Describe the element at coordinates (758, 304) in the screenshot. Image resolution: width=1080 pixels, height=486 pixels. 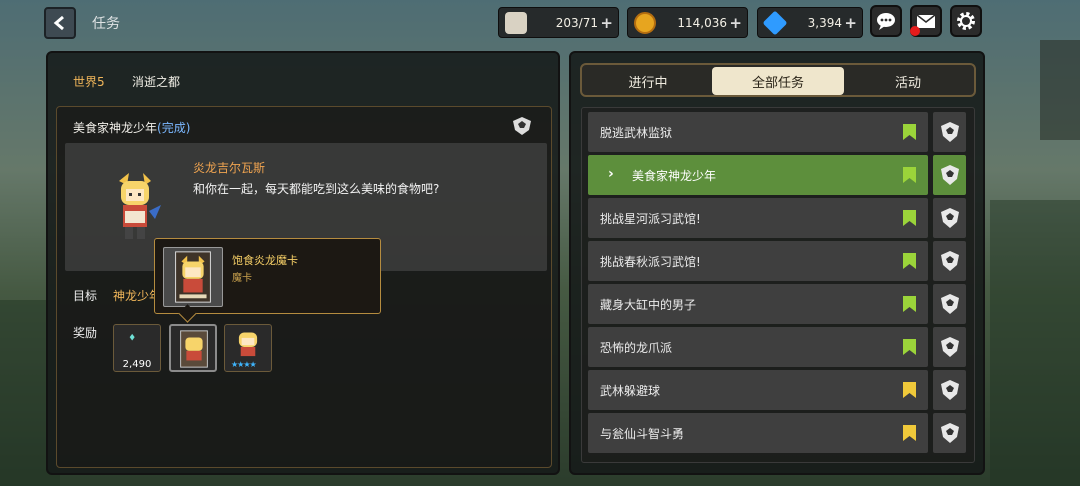
I see `quest-row: 藏身大缸中的男子` at that location.